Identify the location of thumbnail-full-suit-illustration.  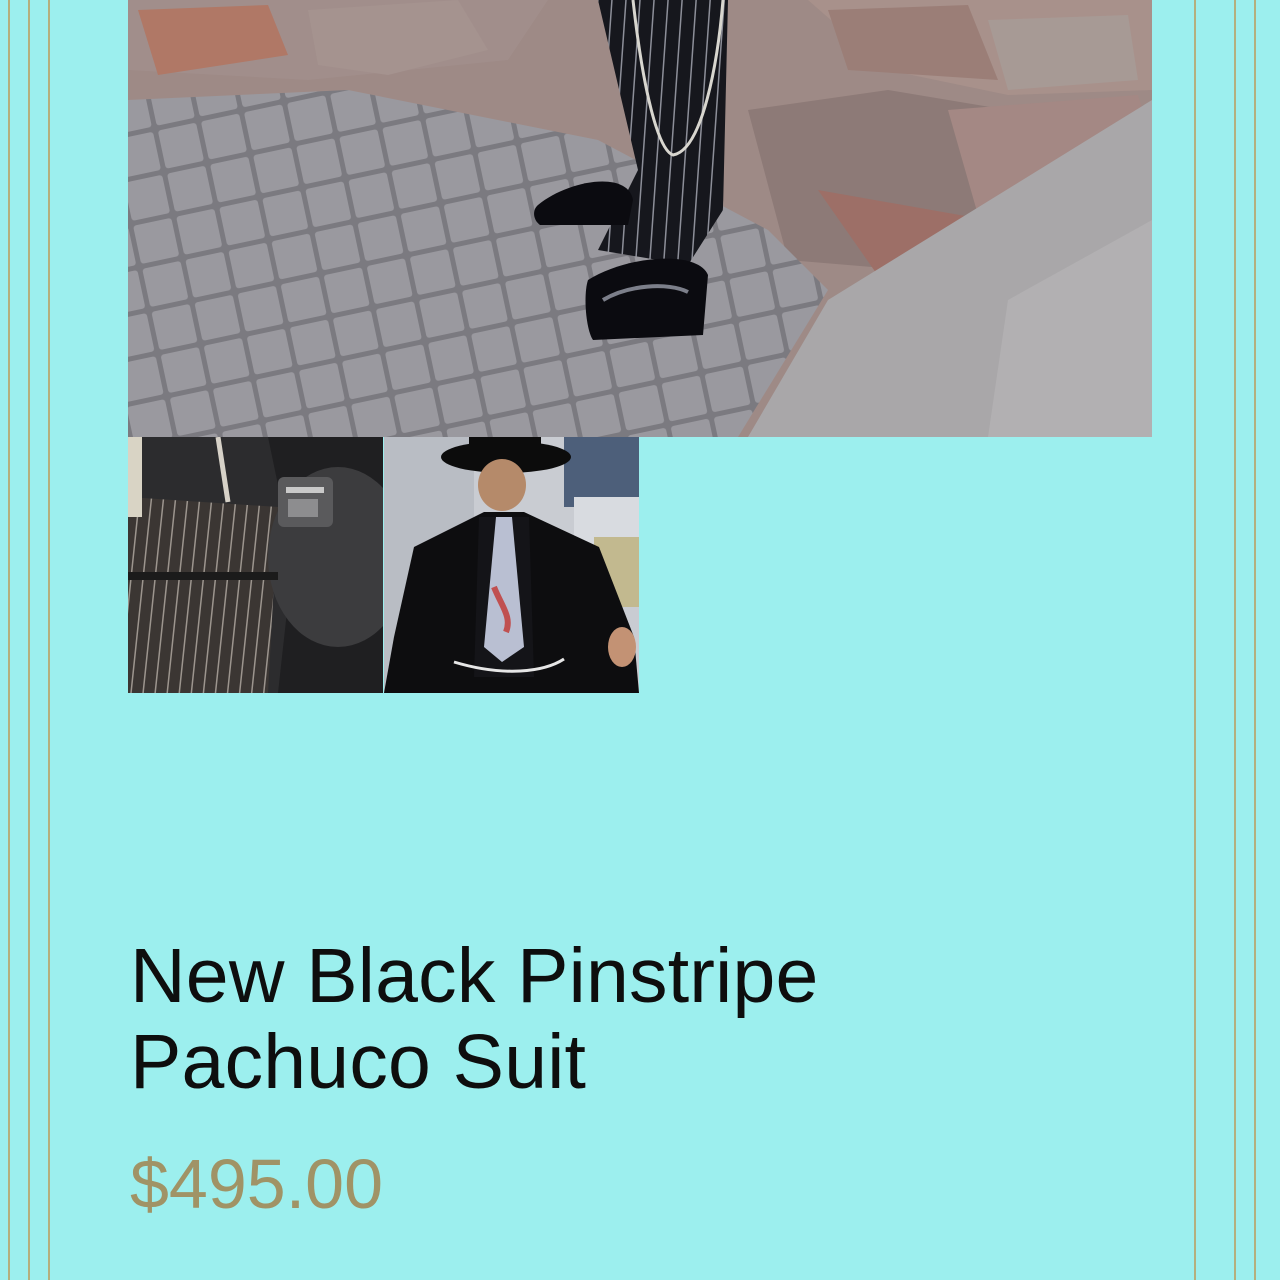
(511, 565).